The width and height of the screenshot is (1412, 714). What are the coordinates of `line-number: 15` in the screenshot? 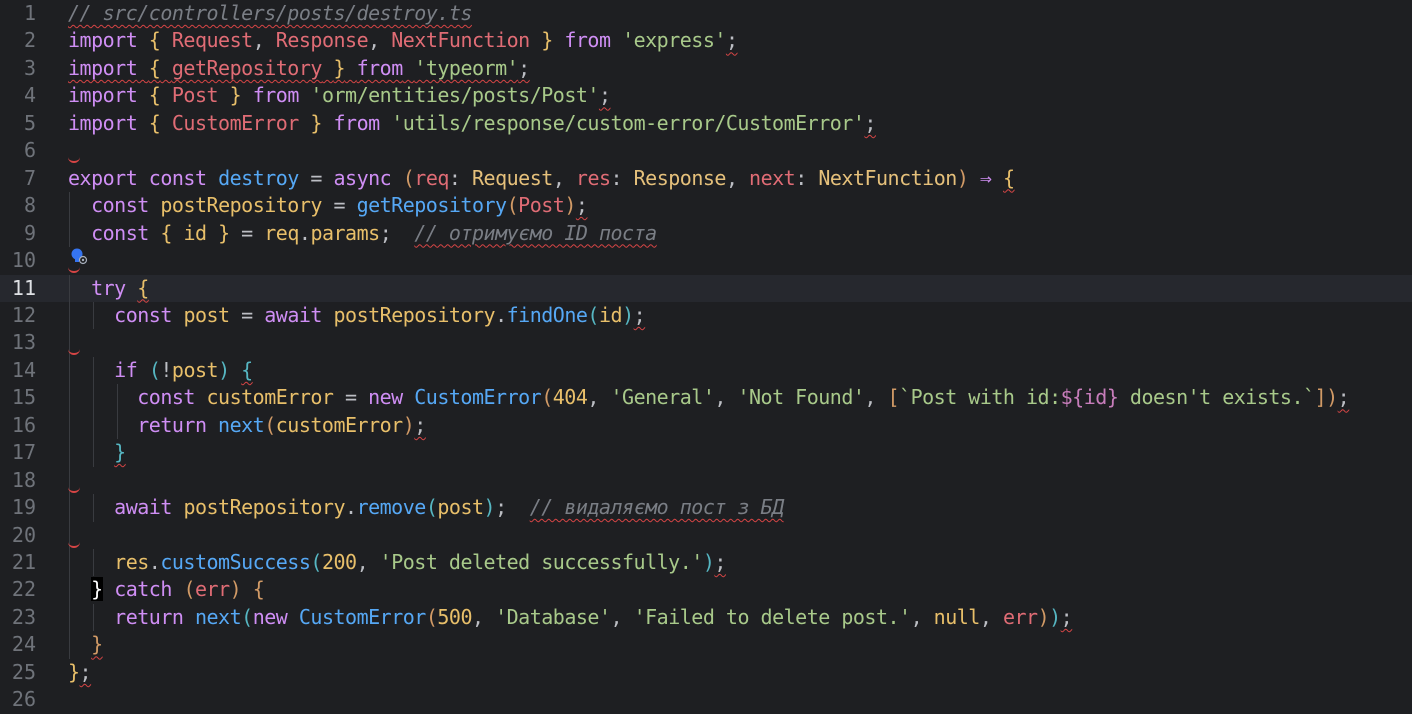 It's located at (23, 397).